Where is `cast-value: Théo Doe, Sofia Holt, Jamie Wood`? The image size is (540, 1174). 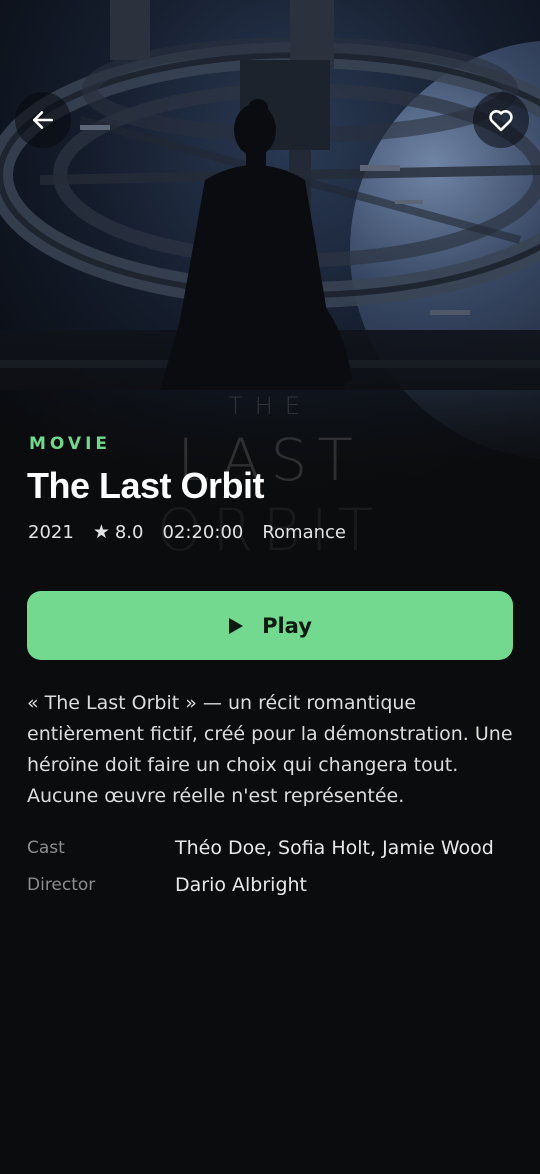
cast-value: Théo Doe, Sofia Holt, Jamie Wood is located at coordinates (334, 848).